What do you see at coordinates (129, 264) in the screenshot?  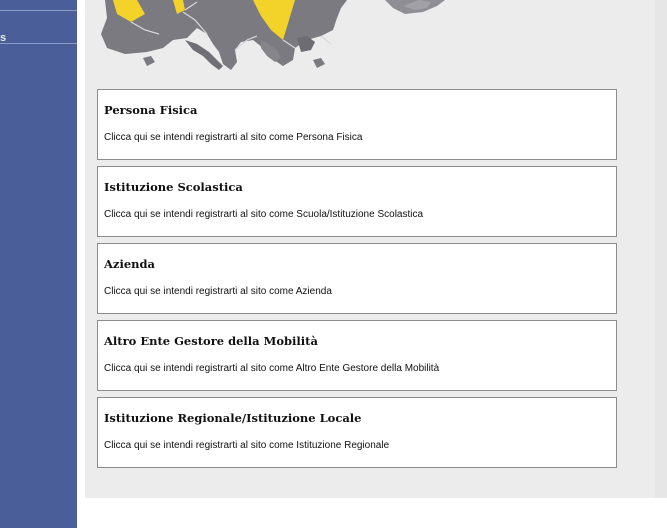 I see `option-title: Azienda` at bounding box center [129, 264].